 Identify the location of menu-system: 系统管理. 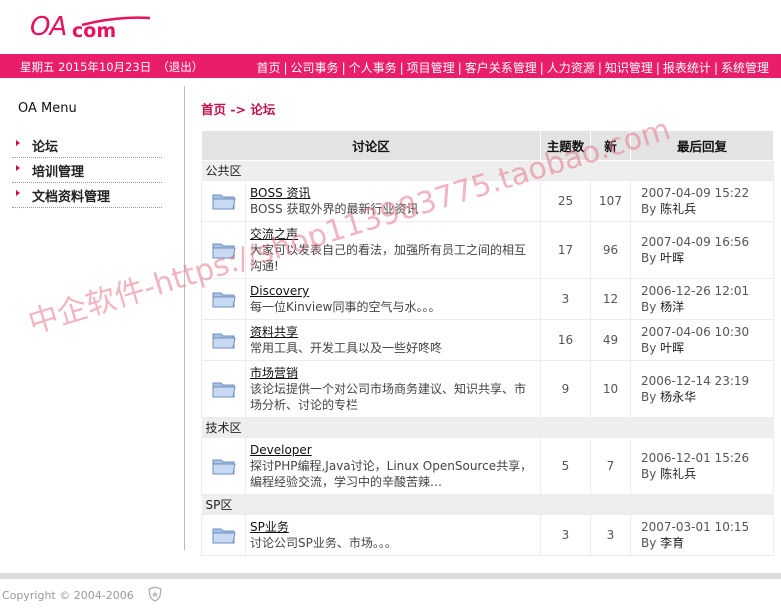
(745, 68).